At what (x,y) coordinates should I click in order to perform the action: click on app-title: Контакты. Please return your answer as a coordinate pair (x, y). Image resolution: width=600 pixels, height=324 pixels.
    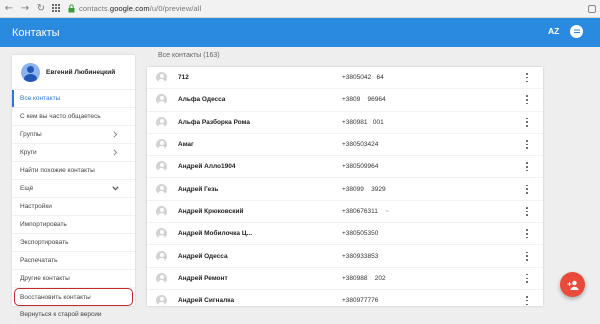
    Looking at the image, I should click on (36, 32).